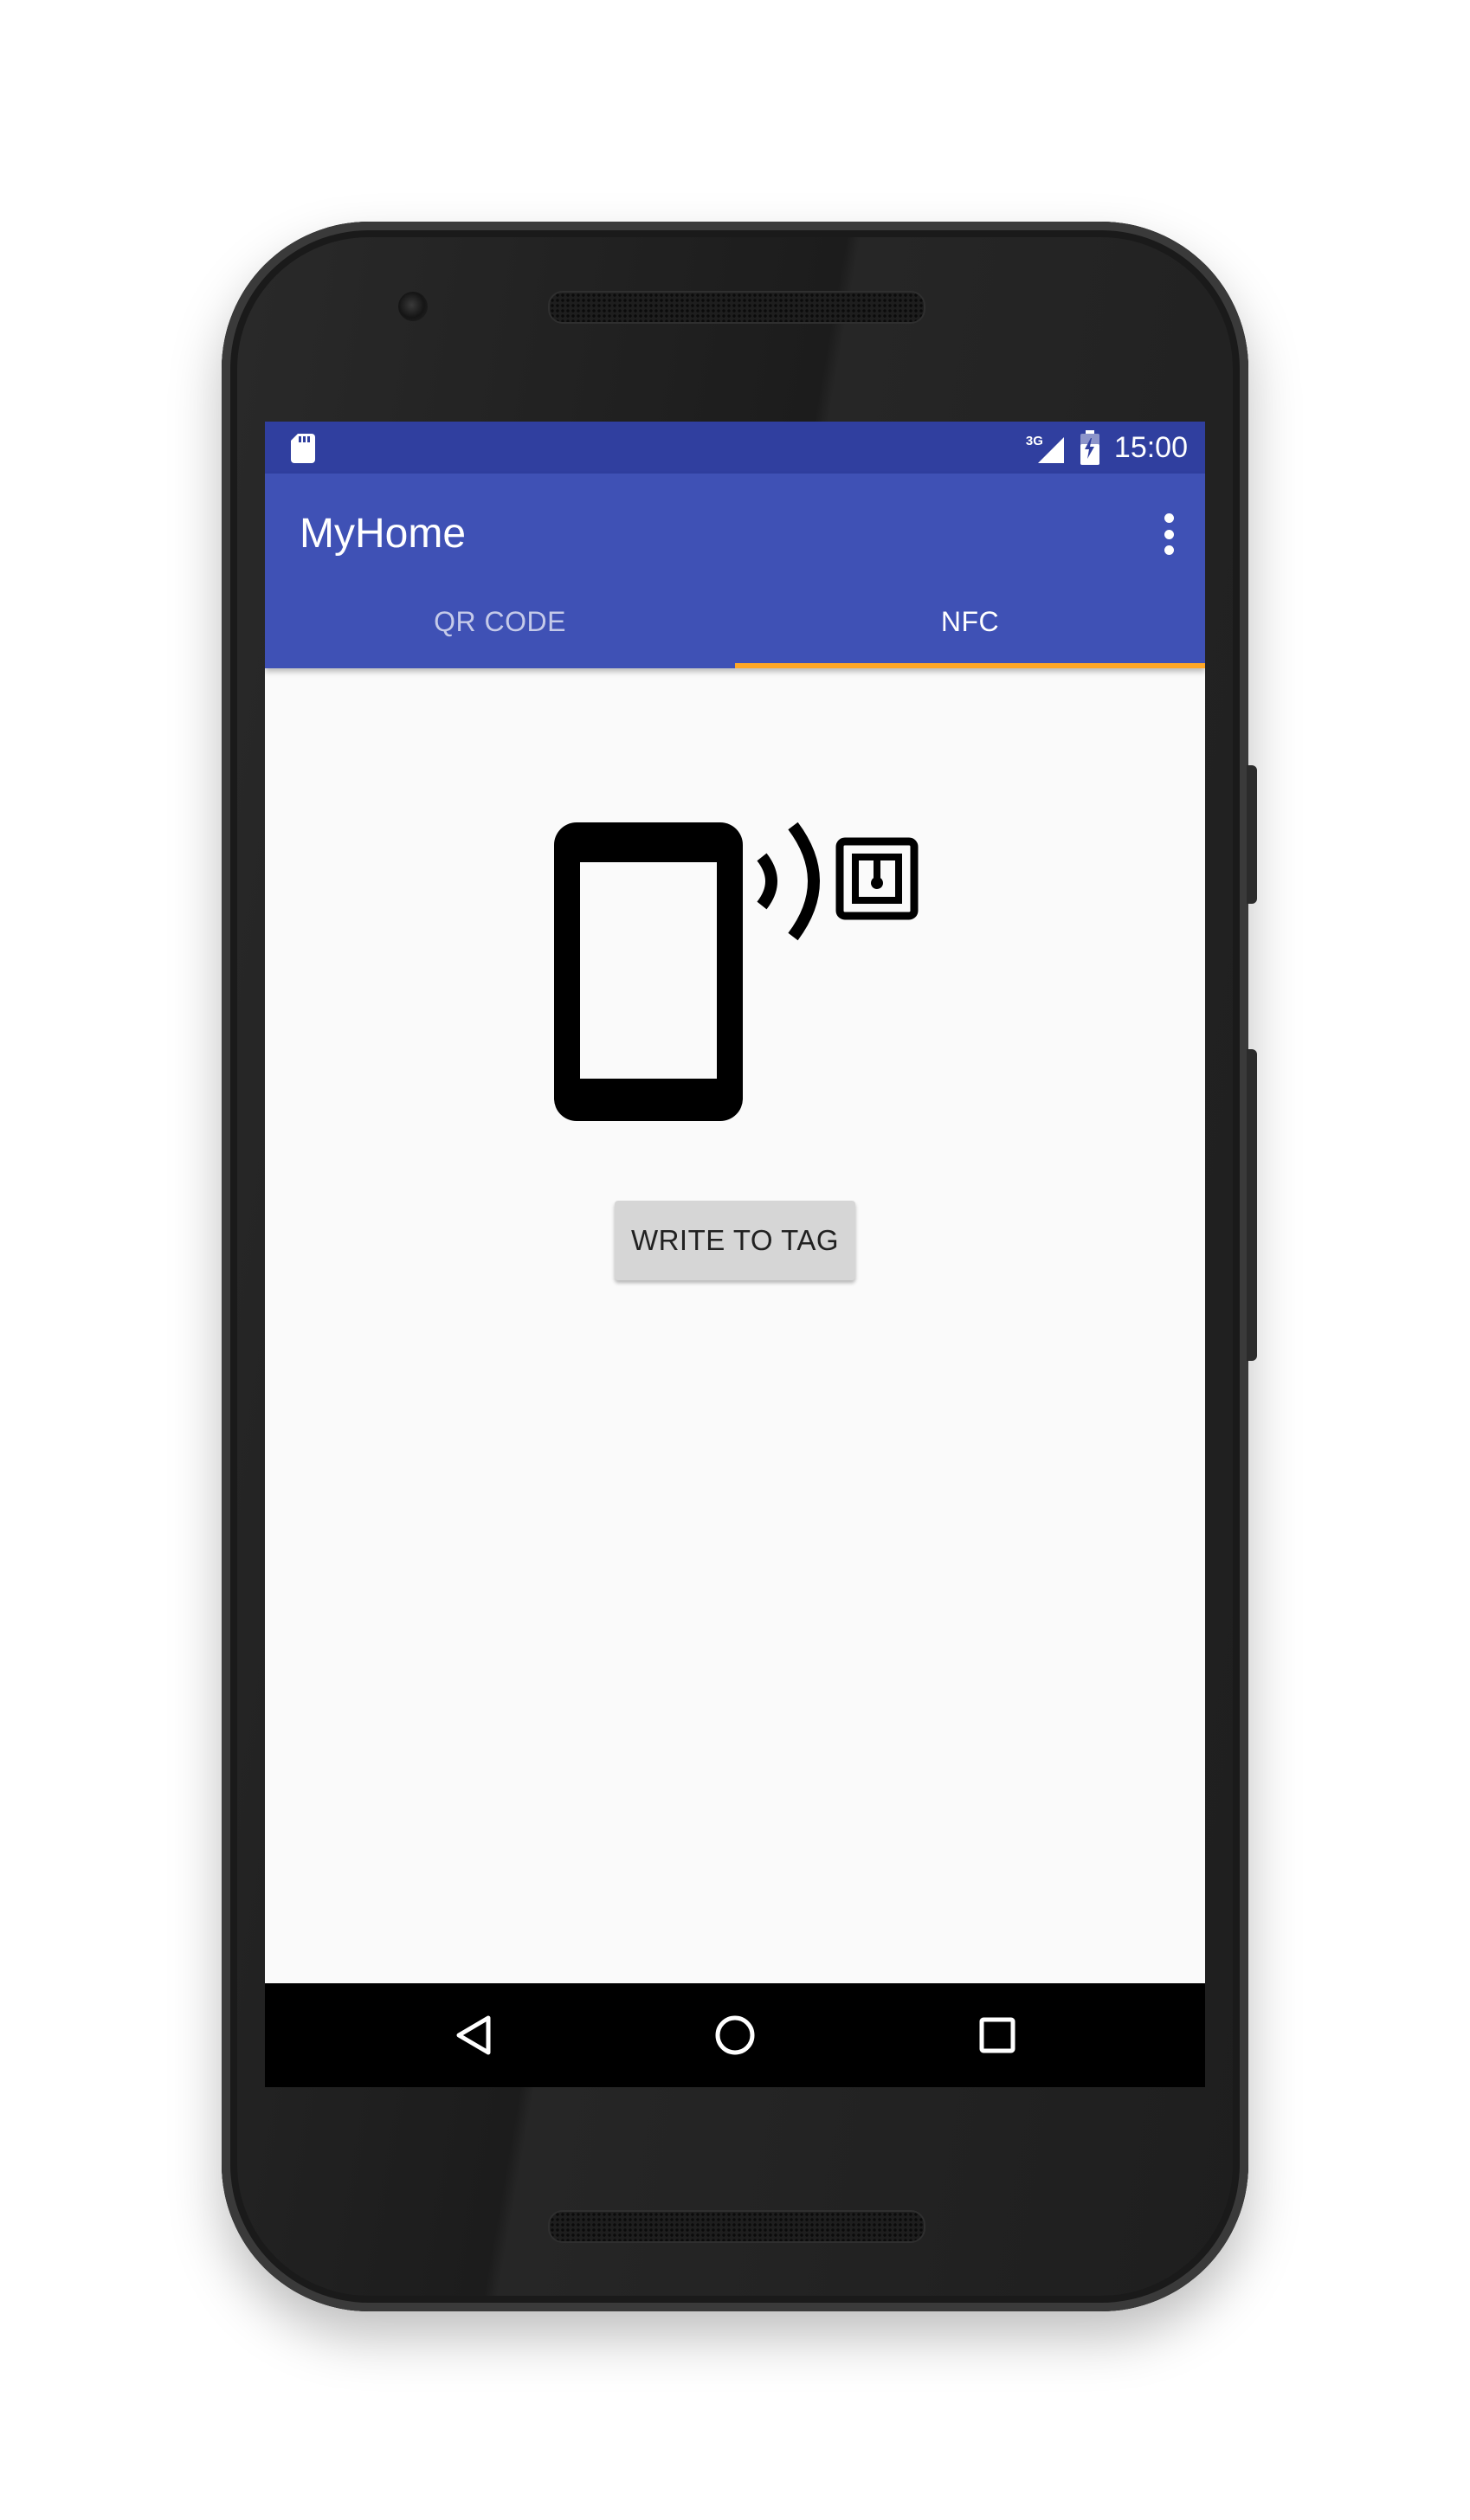 The width and height of the screenshot is (1470, 2520). I want to click on home-icon, so click(735, 2035).